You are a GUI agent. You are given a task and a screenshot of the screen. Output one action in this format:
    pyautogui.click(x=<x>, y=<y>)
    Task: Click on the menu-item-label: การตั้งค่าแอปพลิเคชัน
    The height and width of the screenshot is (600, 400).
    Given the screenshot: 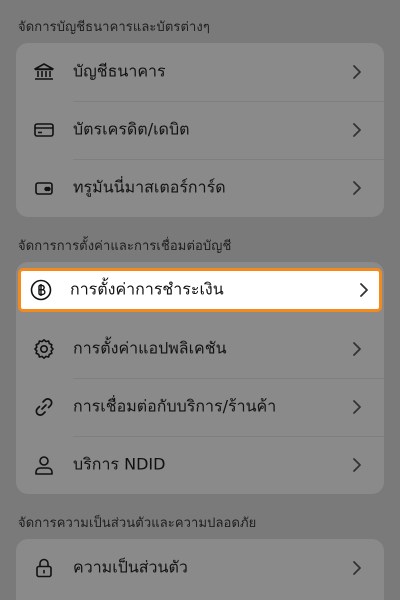 What is the action you would take?
    pyautogui.click(x=150, y=348)
    